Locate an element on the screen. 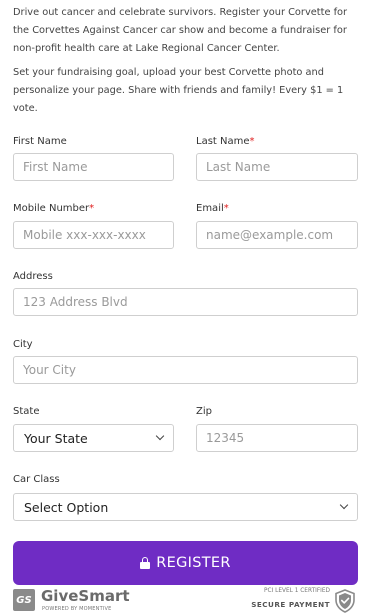  first-name-label: First Name is located at coordinates (40, 141).